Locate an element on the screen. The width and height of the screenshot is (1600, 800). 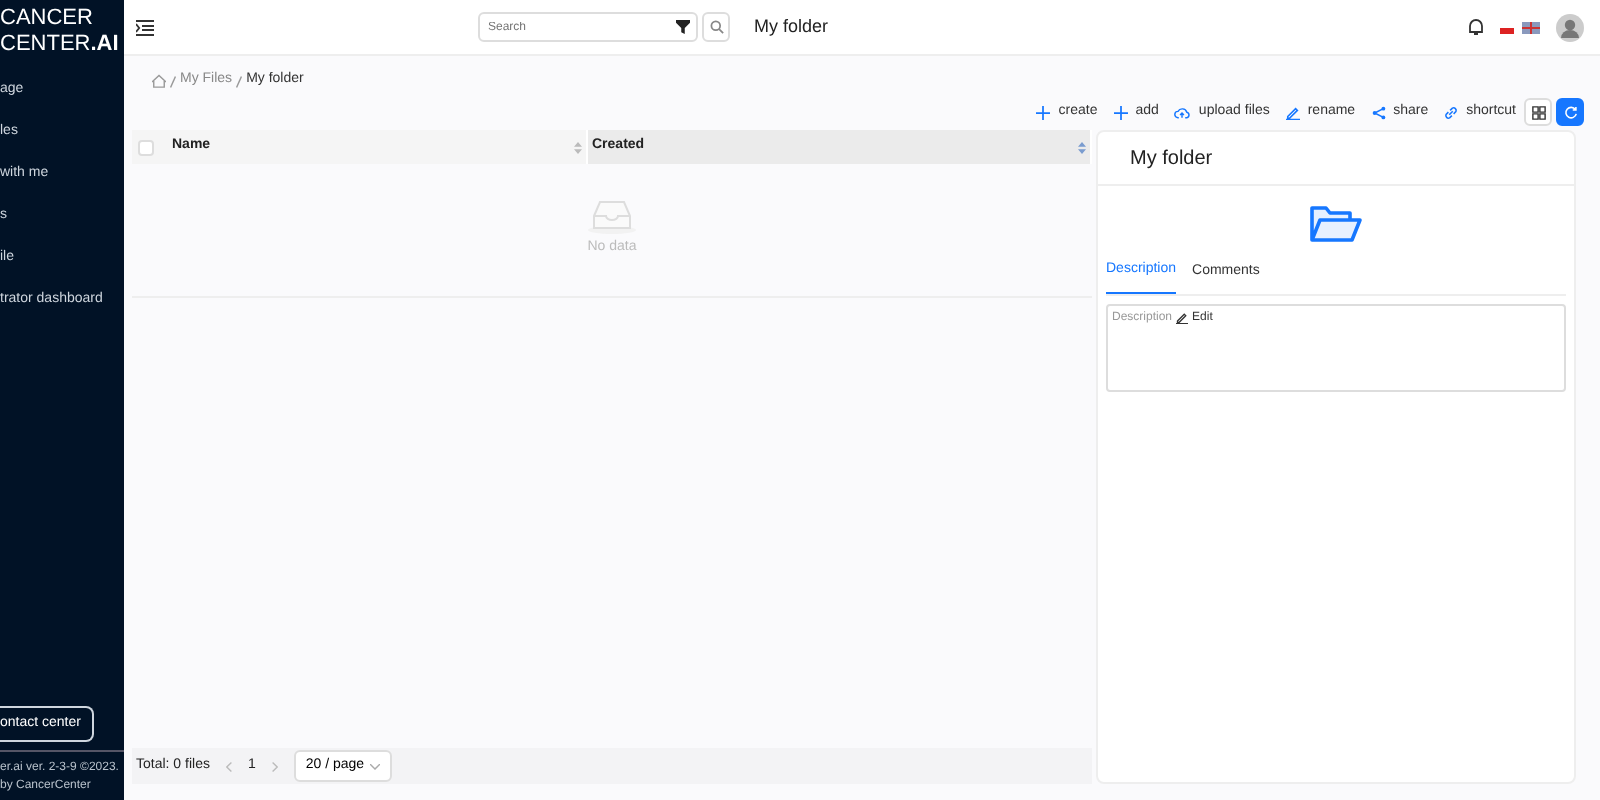
bell-icon is located at coordinates (1476, 27).